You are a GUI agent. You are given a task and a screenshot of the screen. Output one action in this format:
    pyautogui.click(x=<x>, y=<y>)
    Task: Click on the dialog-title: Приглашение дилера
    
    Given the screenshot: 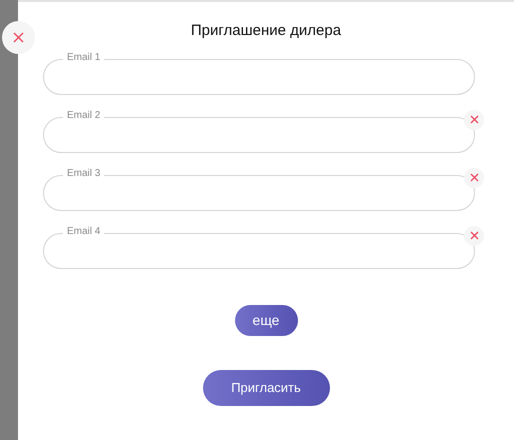 What is the action you would take?
    pyautogui.click(x=266, y=31)
    